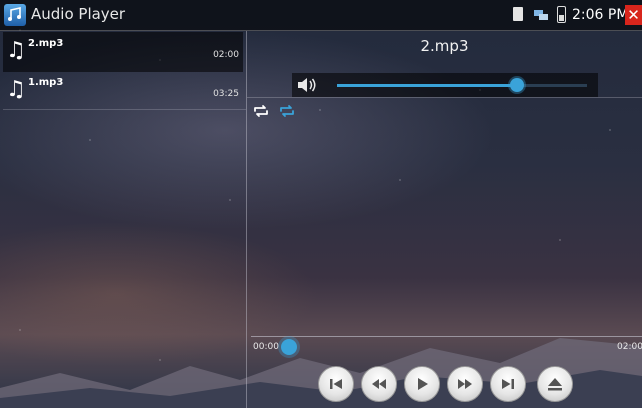  What do you see at coordinates (266, 347) in the screenshot?
I see `current-time: 00:00` at bounding box center [266, 347].